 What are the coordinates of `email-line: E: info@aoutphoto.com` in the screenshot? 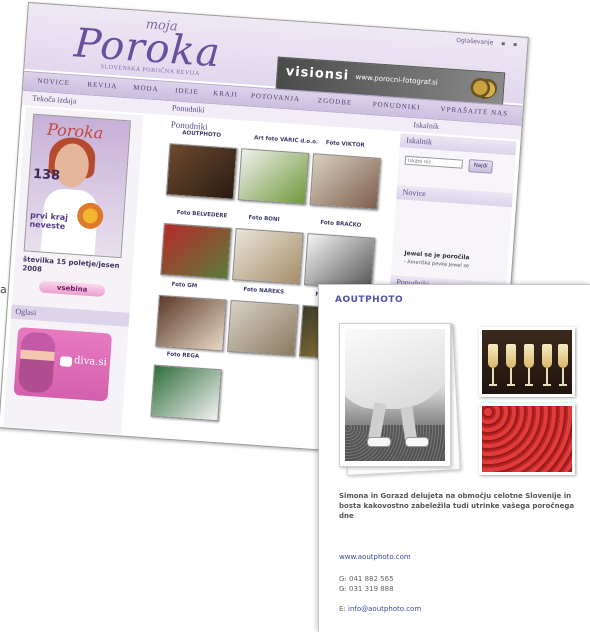 It's located at (380, 609).